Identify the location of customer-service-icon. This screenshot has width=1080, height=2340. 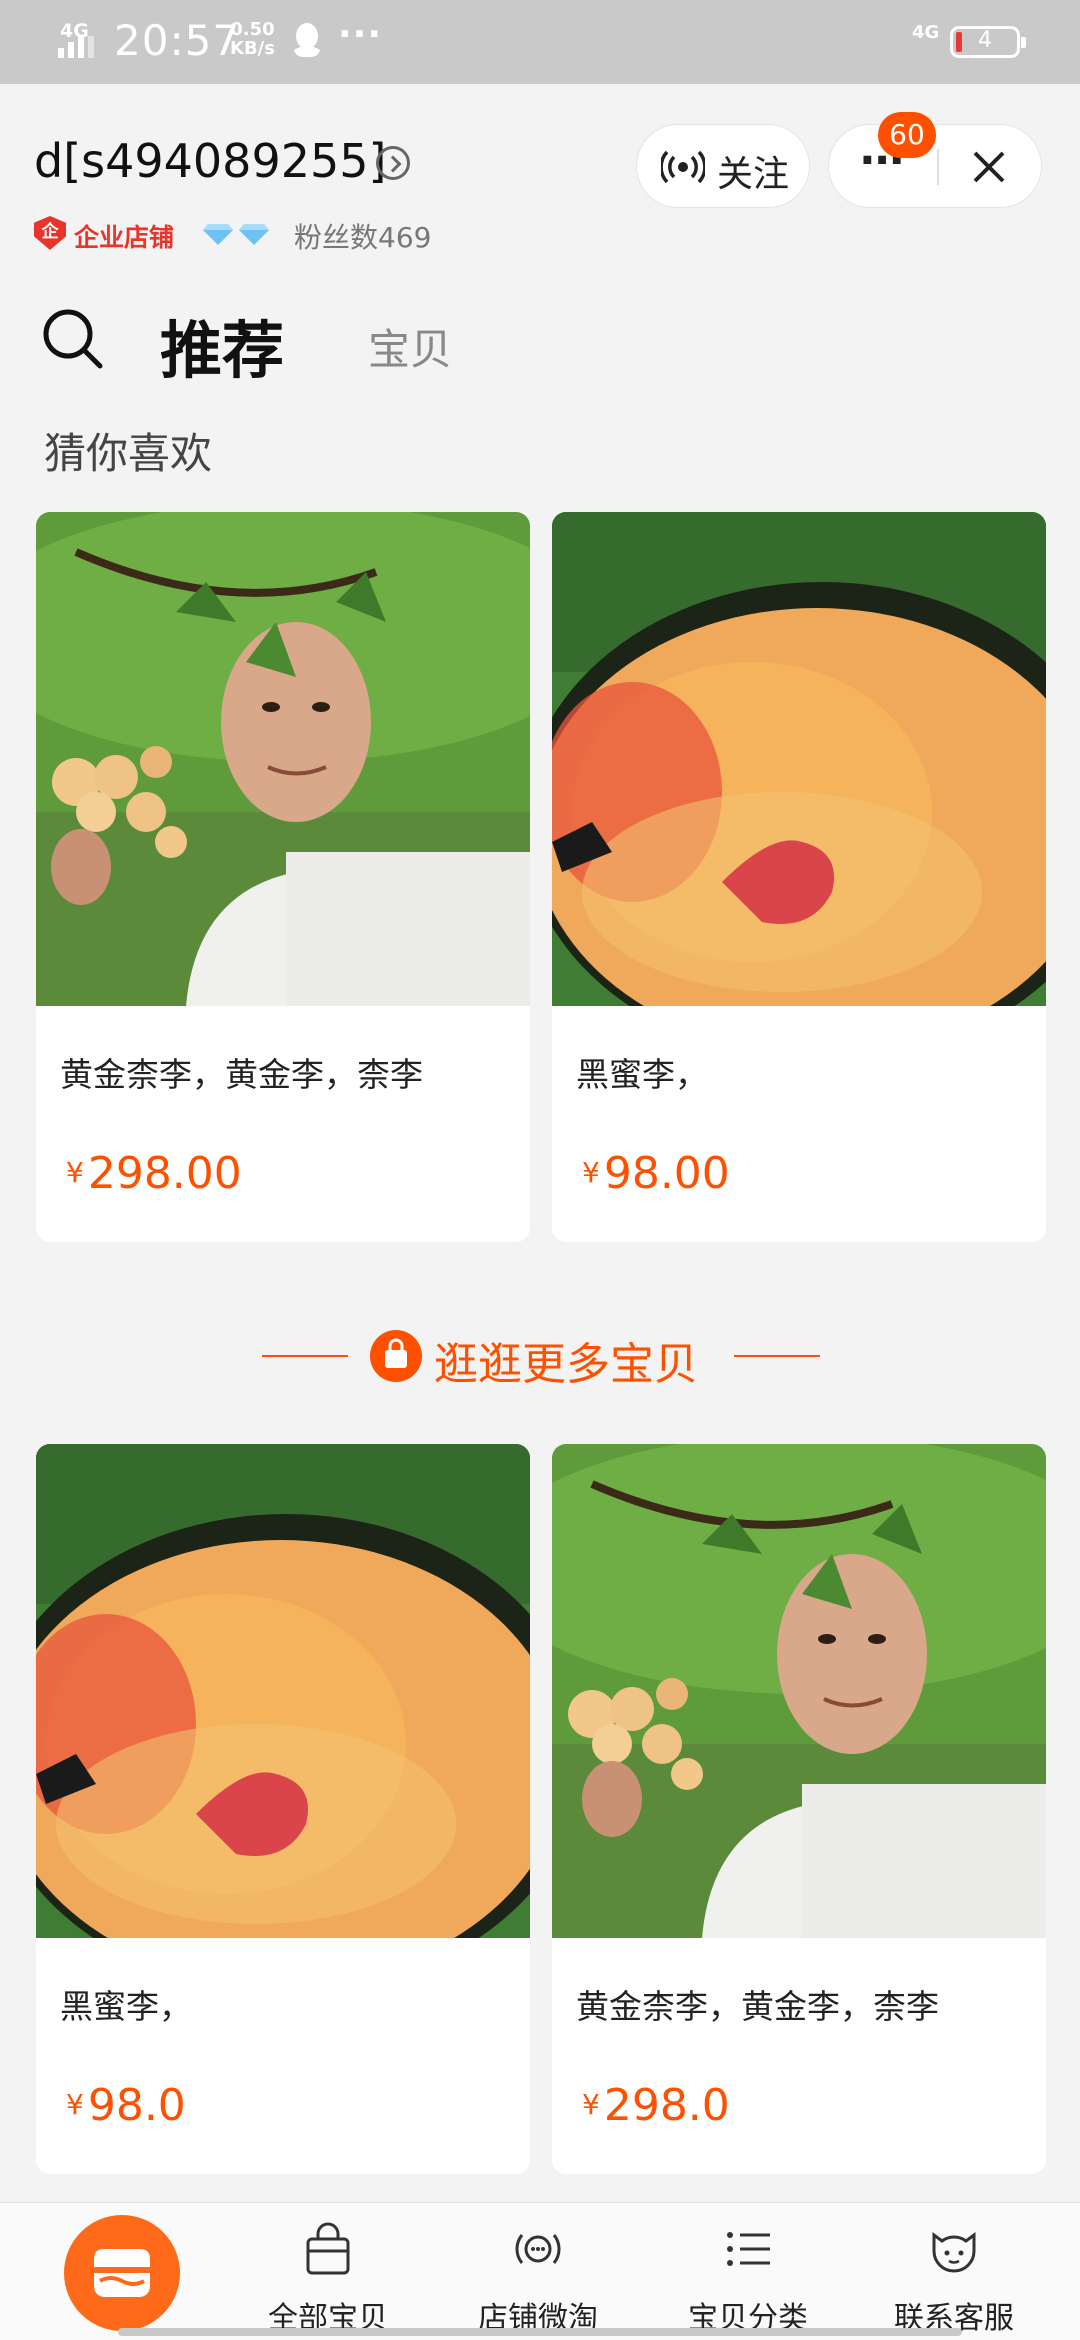
(954, 2252).